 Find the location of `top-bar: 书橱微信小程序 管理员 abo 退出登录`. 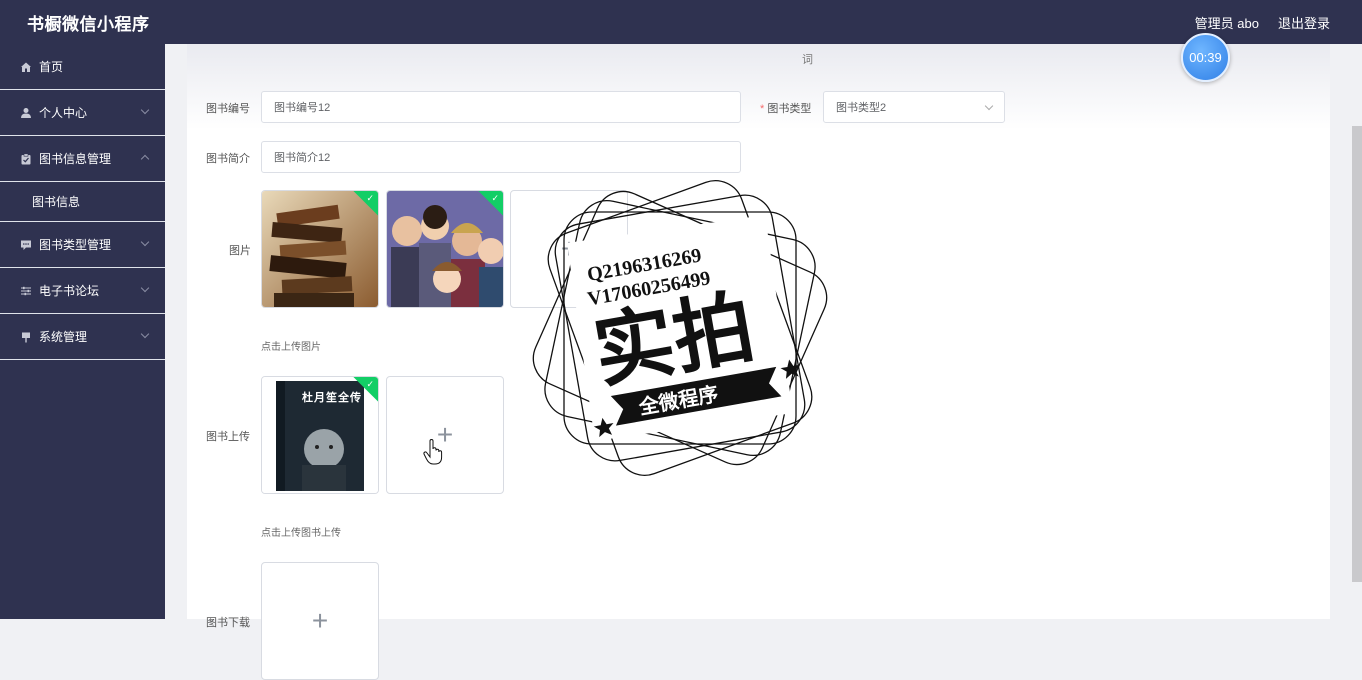

top-bar: 书橱微信小程序 管理员 abo 退出登录 is located at coordinates (681, 22).